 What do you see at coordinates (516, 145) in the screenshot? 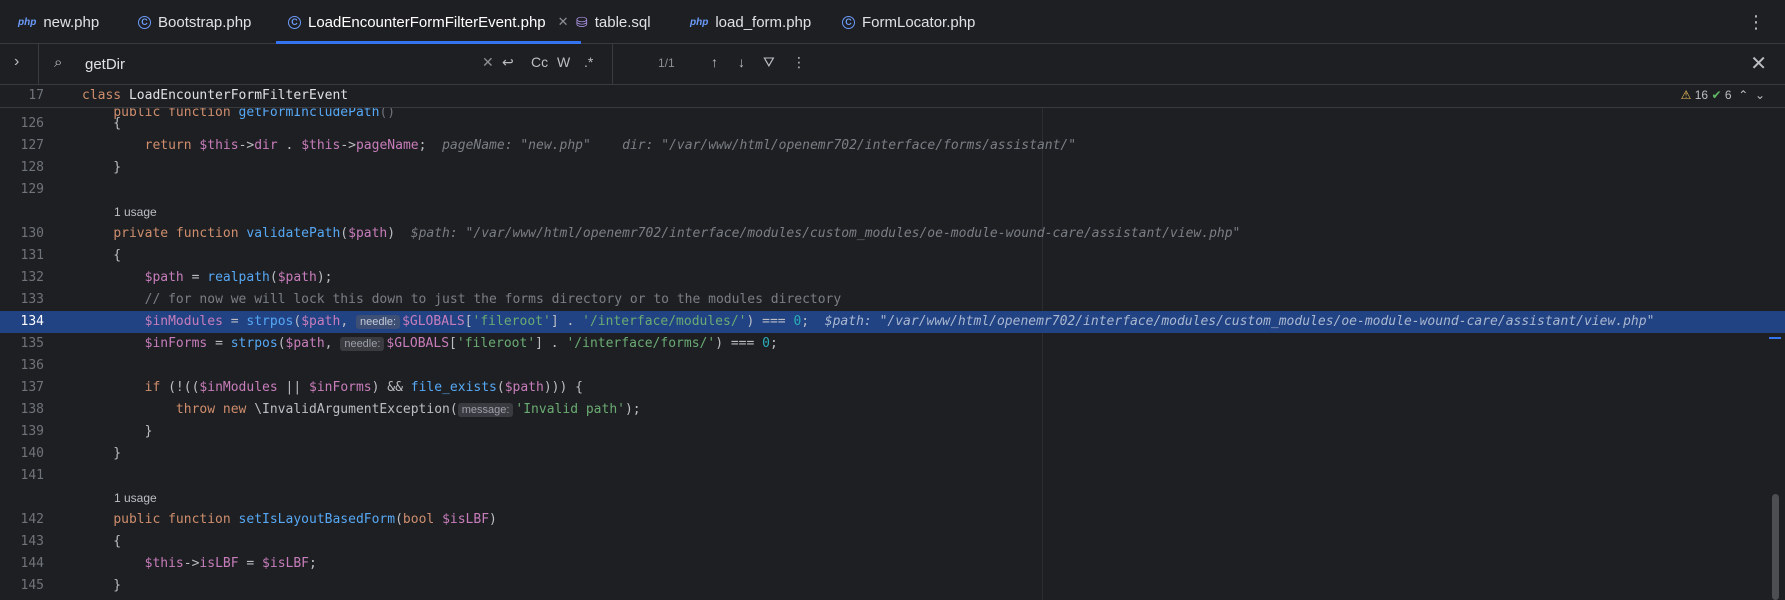
I see `inline-value-hint: pageName: "new.php"` at bounding box center [516, 145].